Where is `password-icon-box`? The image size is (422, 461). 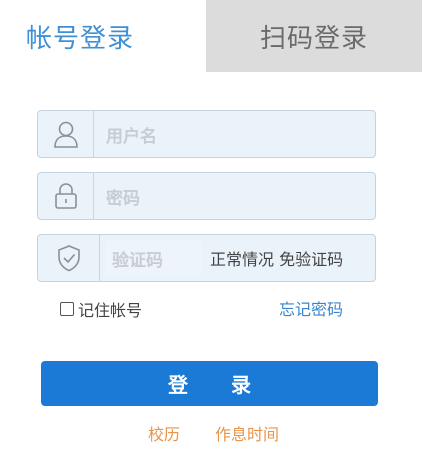
password-icon-box is located at coordinates (66, 196).